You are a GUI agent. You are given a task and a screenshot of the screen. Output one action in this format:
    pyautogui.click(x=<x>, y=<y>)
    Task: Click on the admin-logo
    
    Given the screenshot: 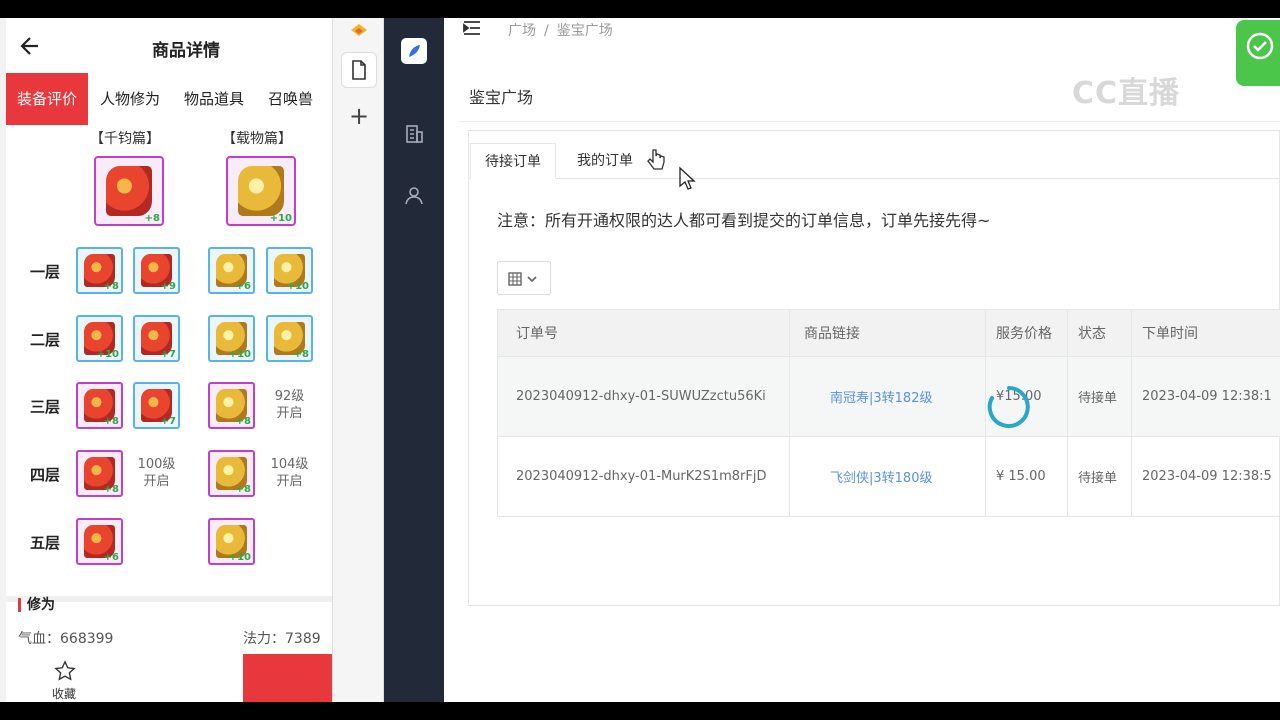 What is the action you would take?
    pyautogui.click(x=414, y=51)
    